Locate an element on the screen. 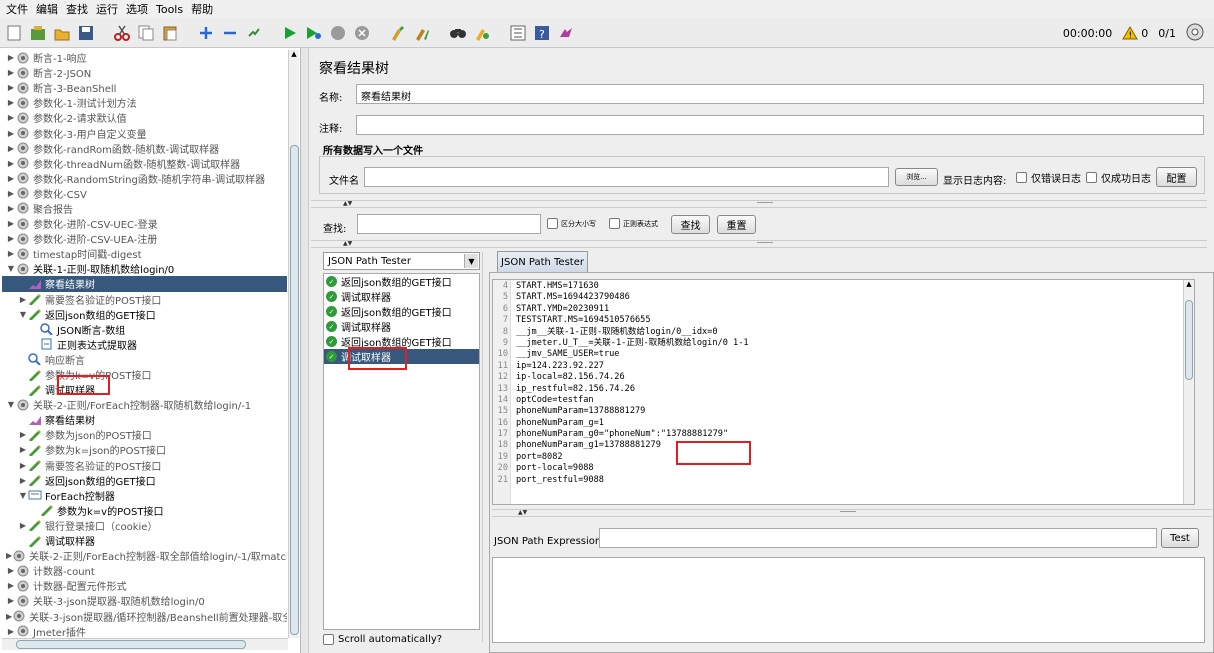 The image size is (1214, 653). tree-item: ▶ 银行登录接口（cookie） is located at coordinates (144, 525).